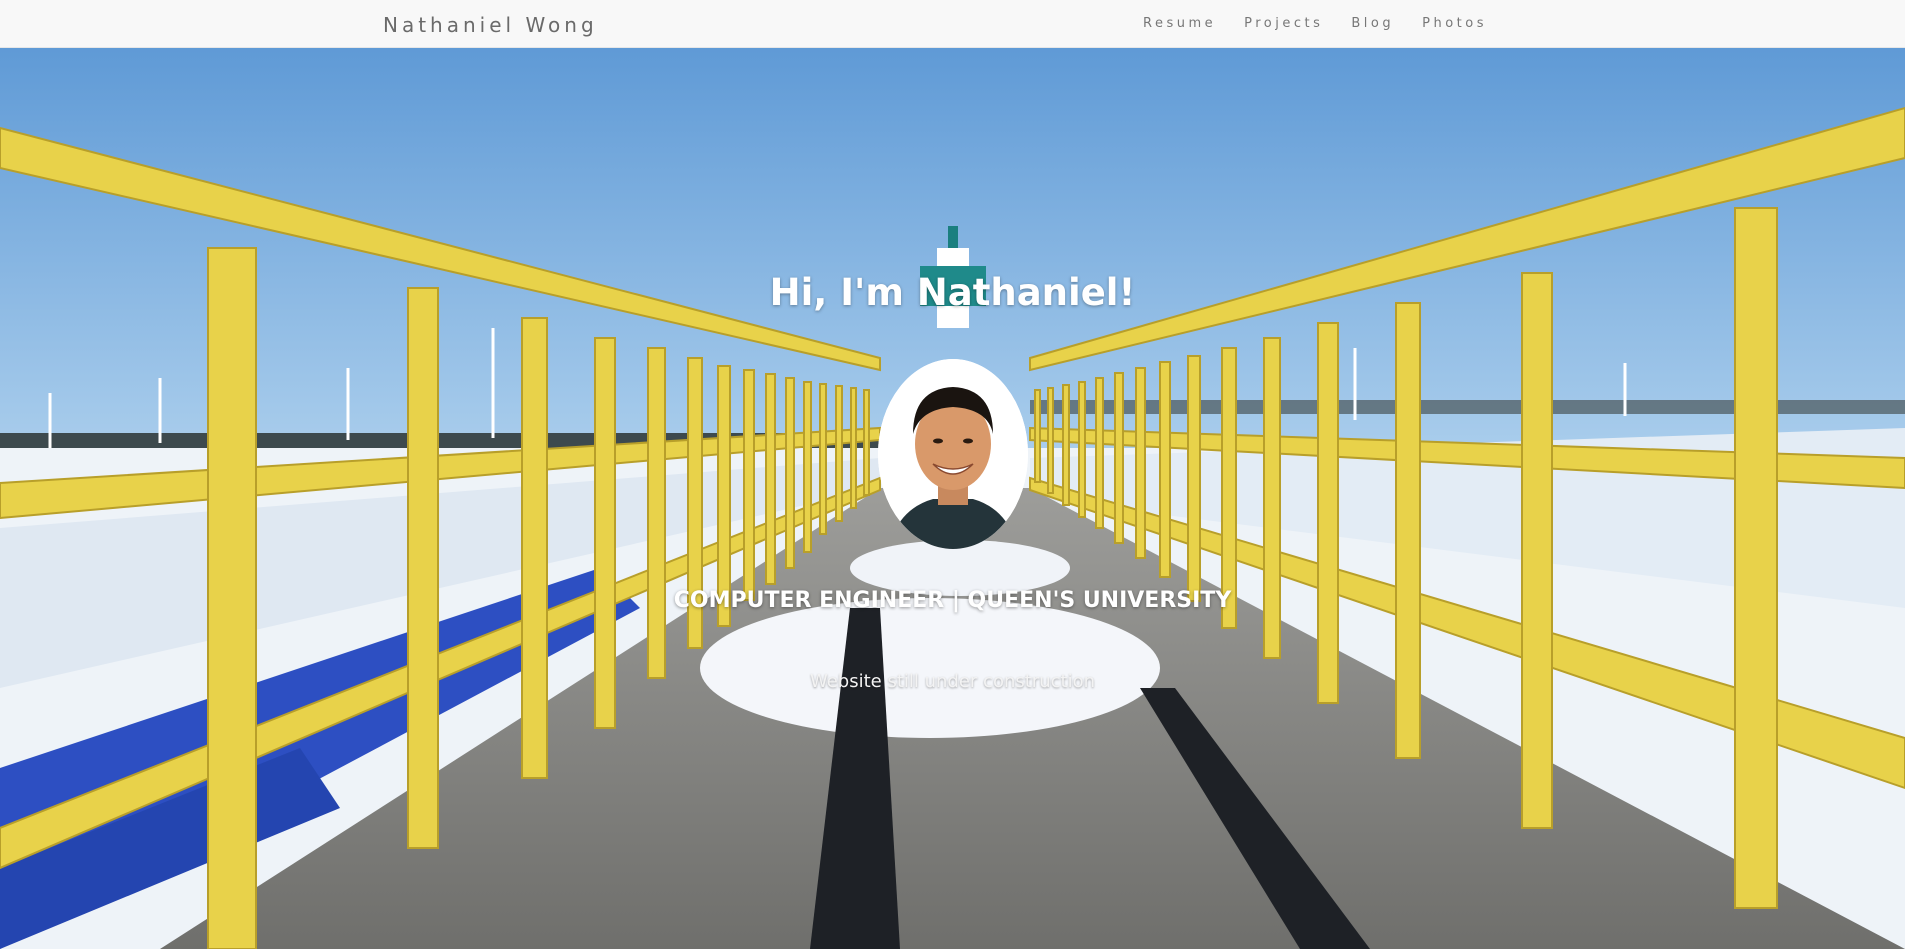 The height and width of the screenshot is (949, 1905). What do you see at coordinates (1372, 23) in the screenshot?
I see `nav-link-blog: Blog` at bounding box center [1372, 23].